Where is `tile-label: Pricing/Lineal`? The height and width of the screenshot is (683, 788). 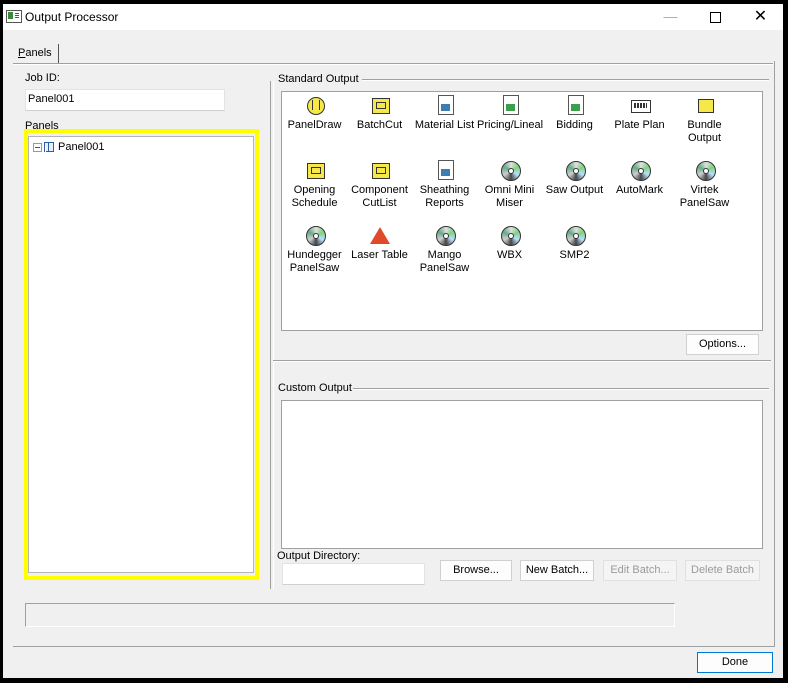
tile-label: Pricing/Lineal is located at coordinates (510, 125).